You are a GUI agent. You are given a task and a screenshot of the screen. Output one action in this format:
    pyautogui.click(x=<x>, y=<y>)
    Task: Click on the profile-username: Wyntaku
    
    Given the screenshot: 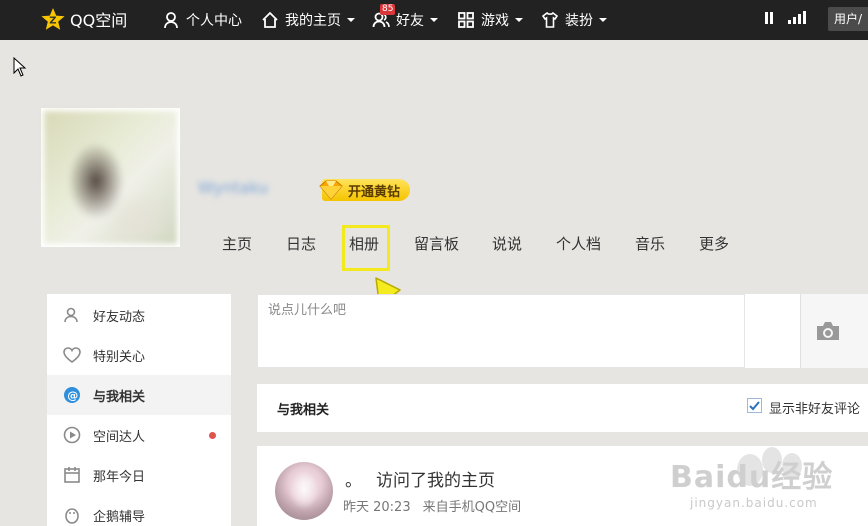 What is the action you would take?
    pyautogui.click(x=254, y=188)
    